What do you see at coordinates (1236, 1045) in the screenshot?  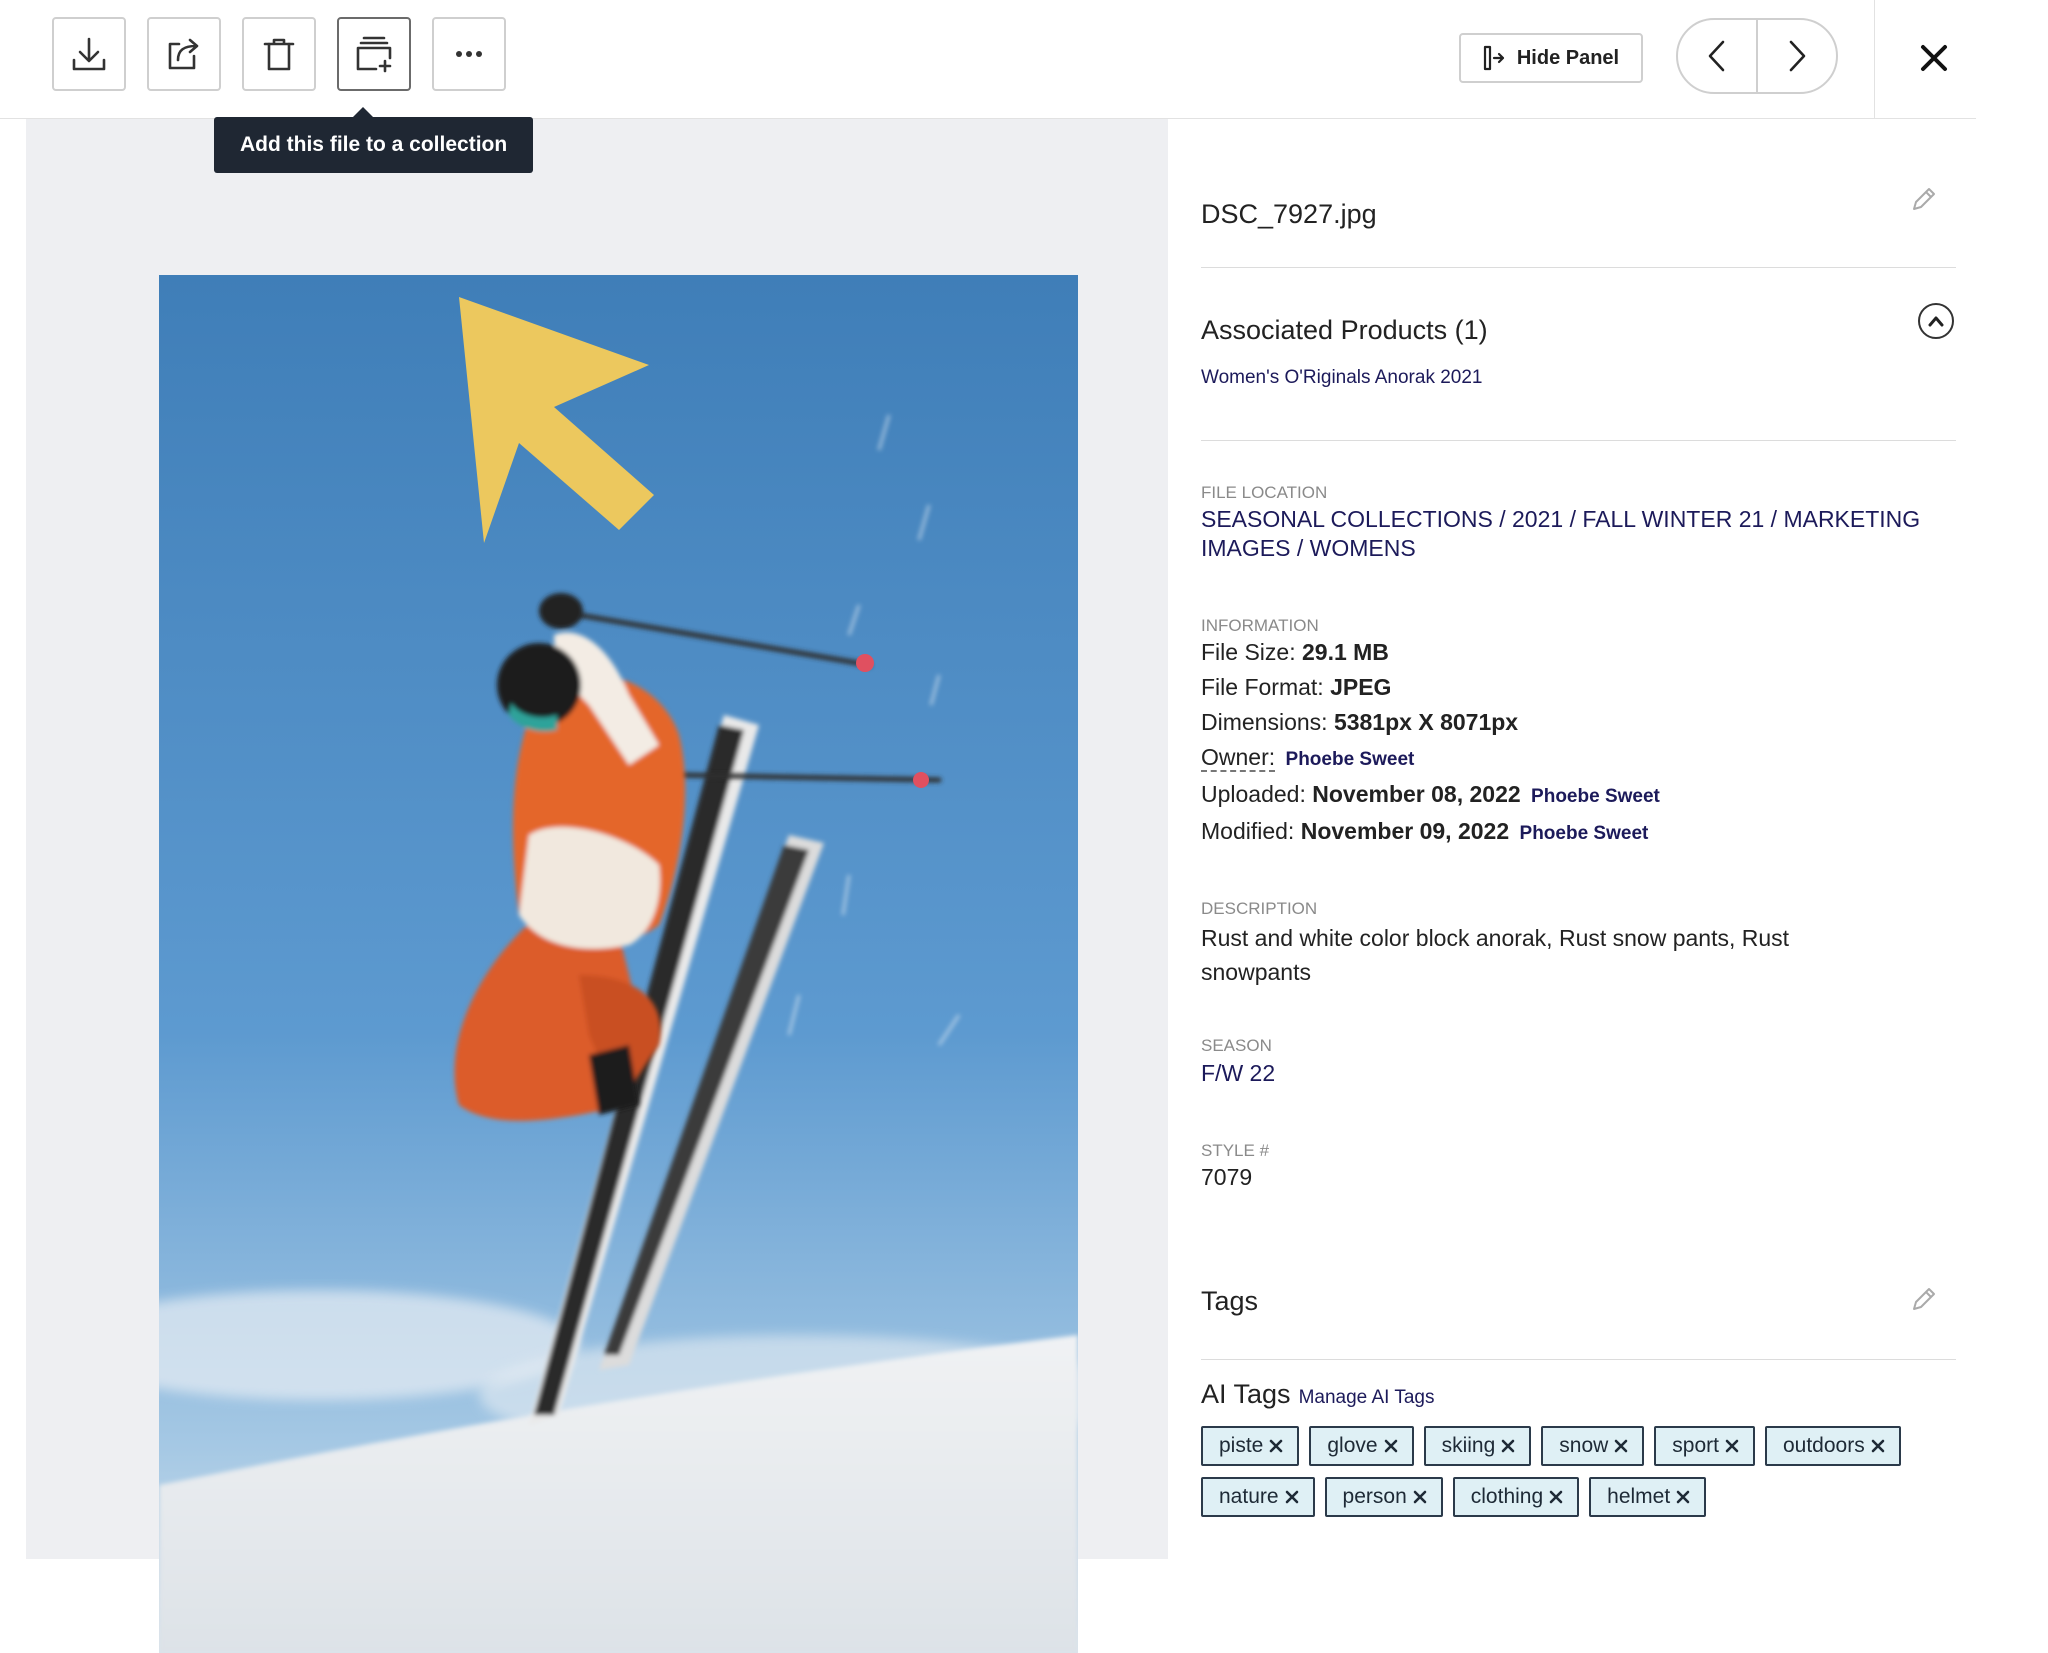 I see `season-label: SEASON` at bounding box center [1236, 1045].